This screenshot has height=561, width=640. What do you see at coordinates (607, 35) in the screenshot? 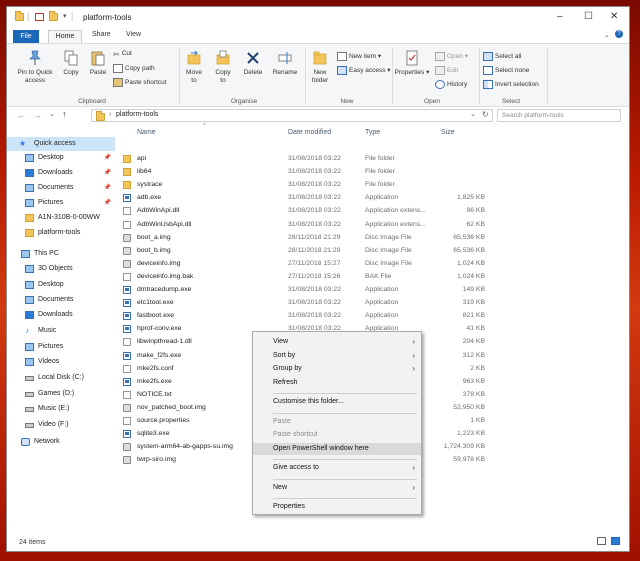
I see `chevron-down-icon: ⌄` at bounding box center [607, 35].